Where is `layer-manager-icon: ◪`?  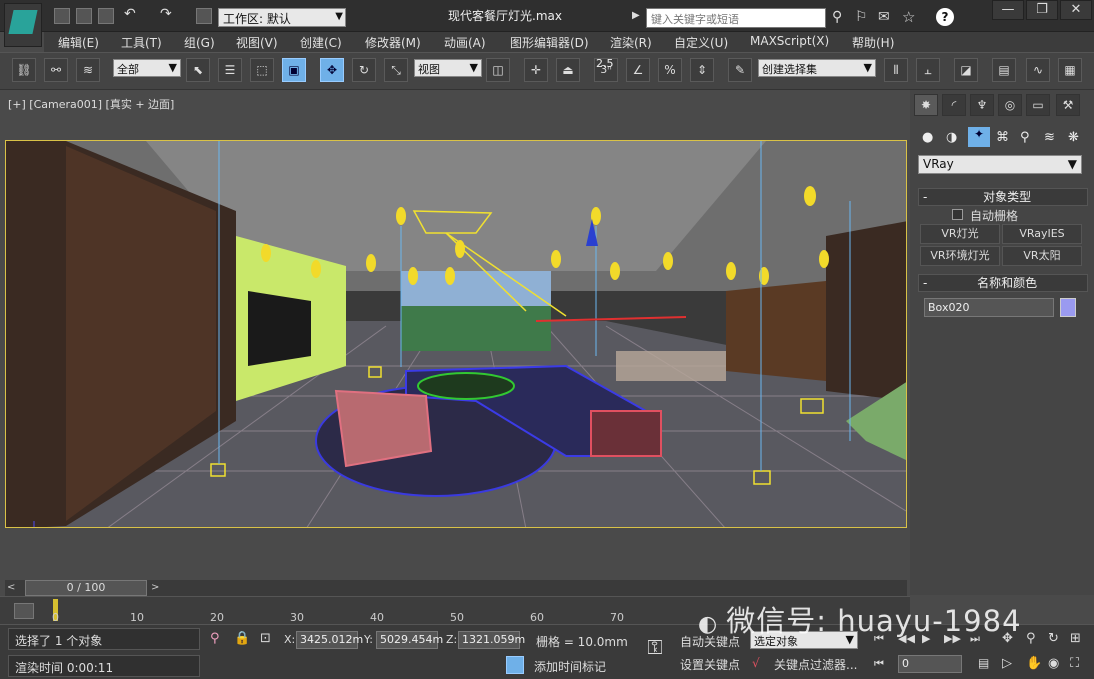 layer-manager-icon: ◪ is located at coordinates (966, 70).